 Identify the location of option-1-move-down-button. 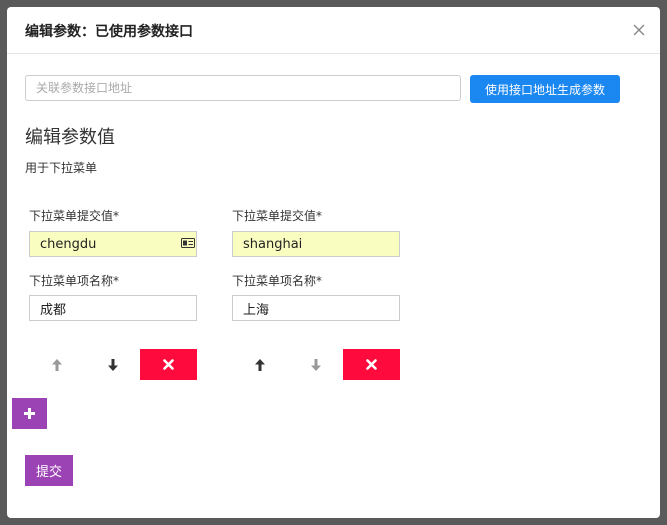
(113, 365).